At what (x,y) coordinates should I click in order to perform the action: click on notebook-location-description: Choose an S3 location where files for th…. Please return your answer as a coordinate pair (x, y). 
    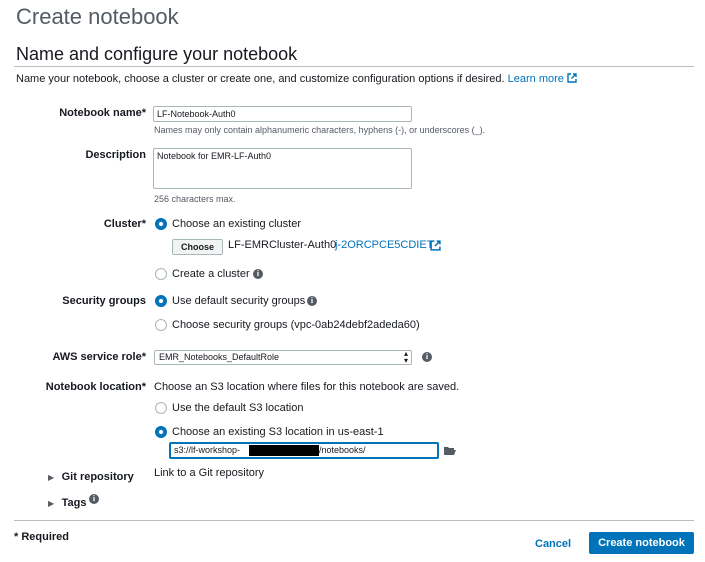
    Looking at the image, I should click on (307, 387).